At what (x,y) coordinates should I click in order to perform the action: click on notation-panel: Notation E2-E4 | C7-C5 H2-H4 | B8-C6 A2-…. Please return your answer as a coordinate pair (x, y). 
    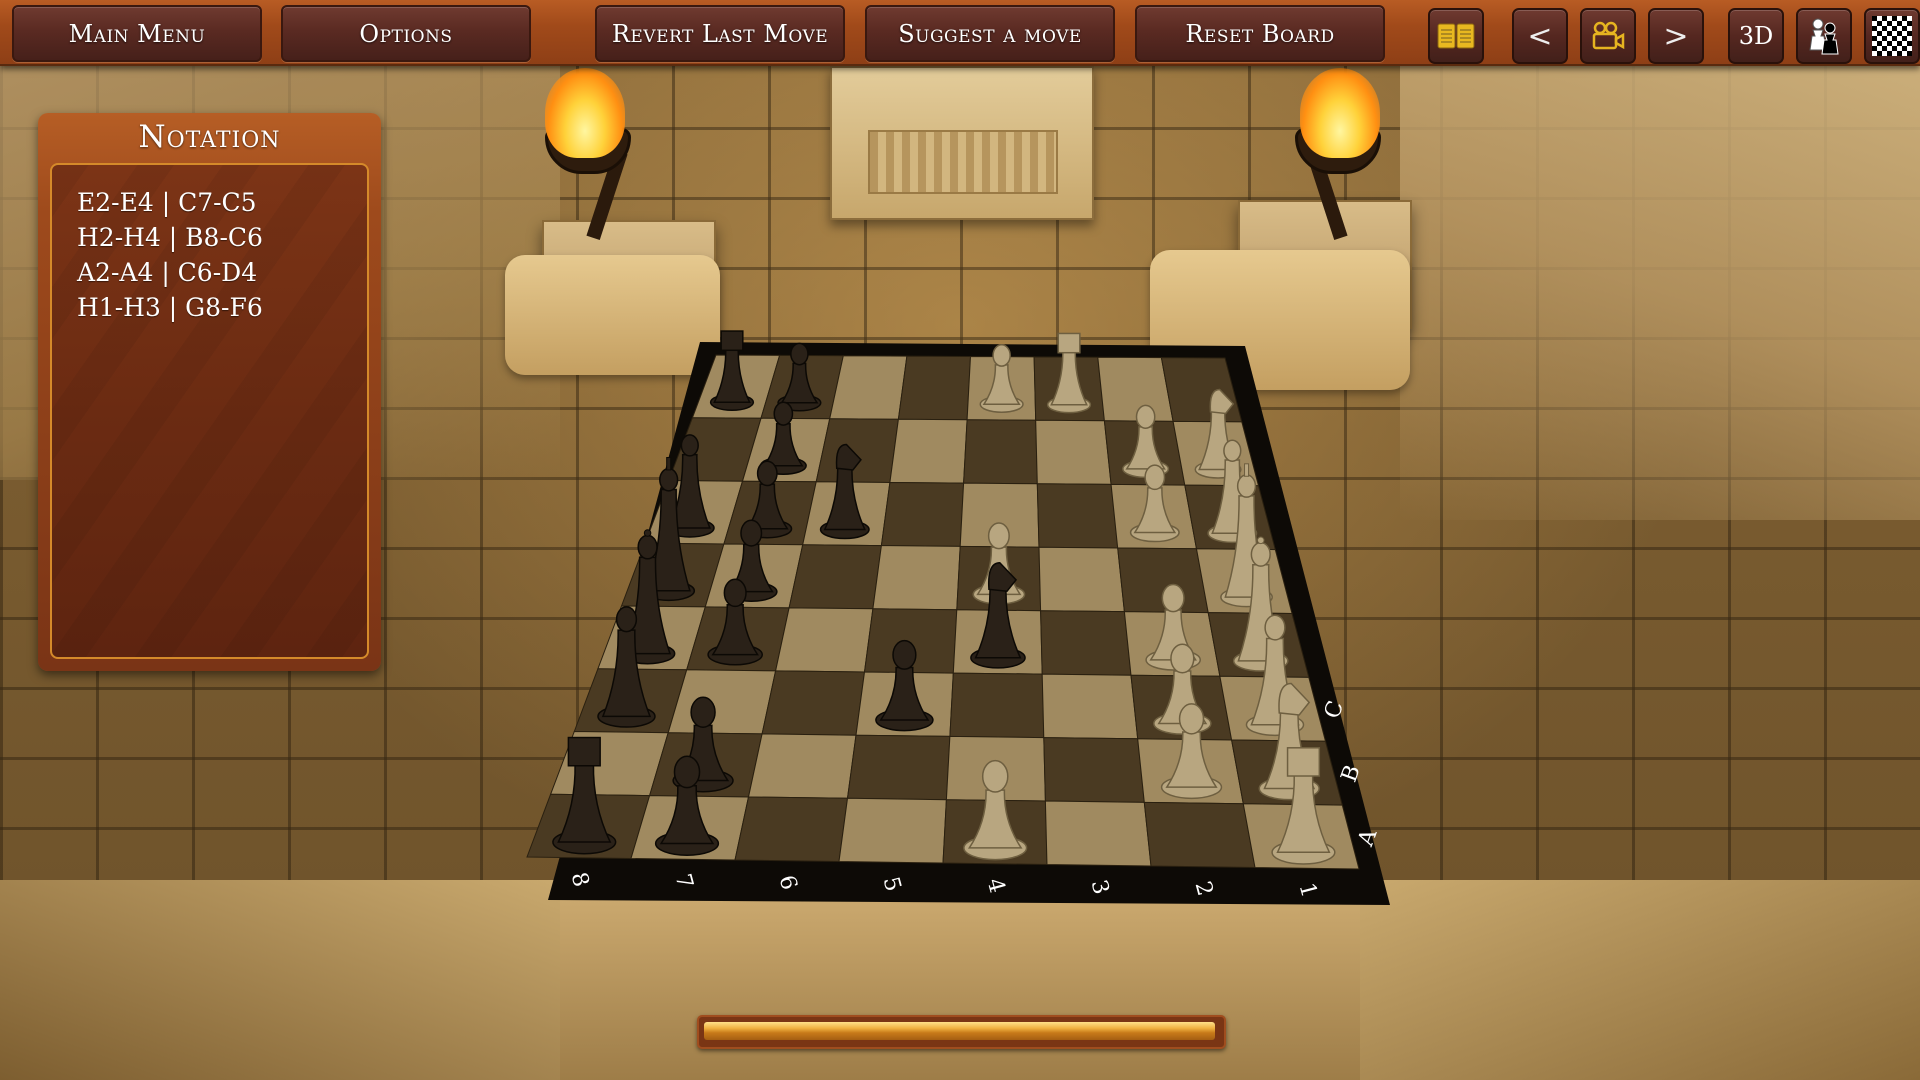
    Looking at the image, I should click on (209, 392).